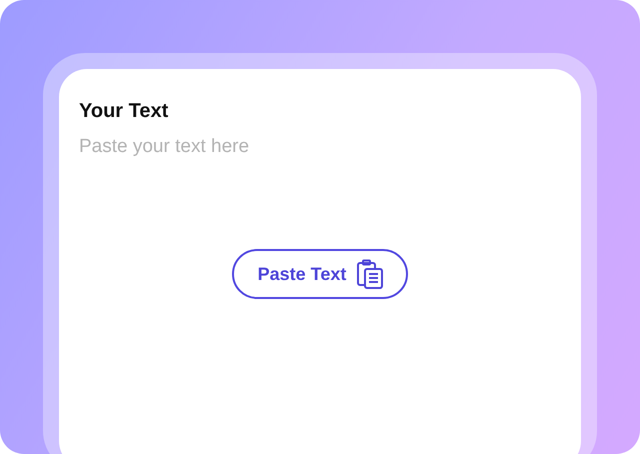  I want to click on paste-text-button: Paste Text, so click(320, 274).